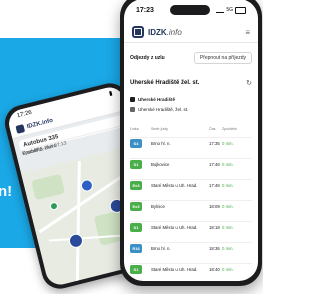 Image resolution: width=320 pixels, height=294 pixels. Describe the element at coordinates (191, 58) in the screenshot. I see `direction-tabs: Odjezdy z uzlu Přepnout na příjezdy` at that location.